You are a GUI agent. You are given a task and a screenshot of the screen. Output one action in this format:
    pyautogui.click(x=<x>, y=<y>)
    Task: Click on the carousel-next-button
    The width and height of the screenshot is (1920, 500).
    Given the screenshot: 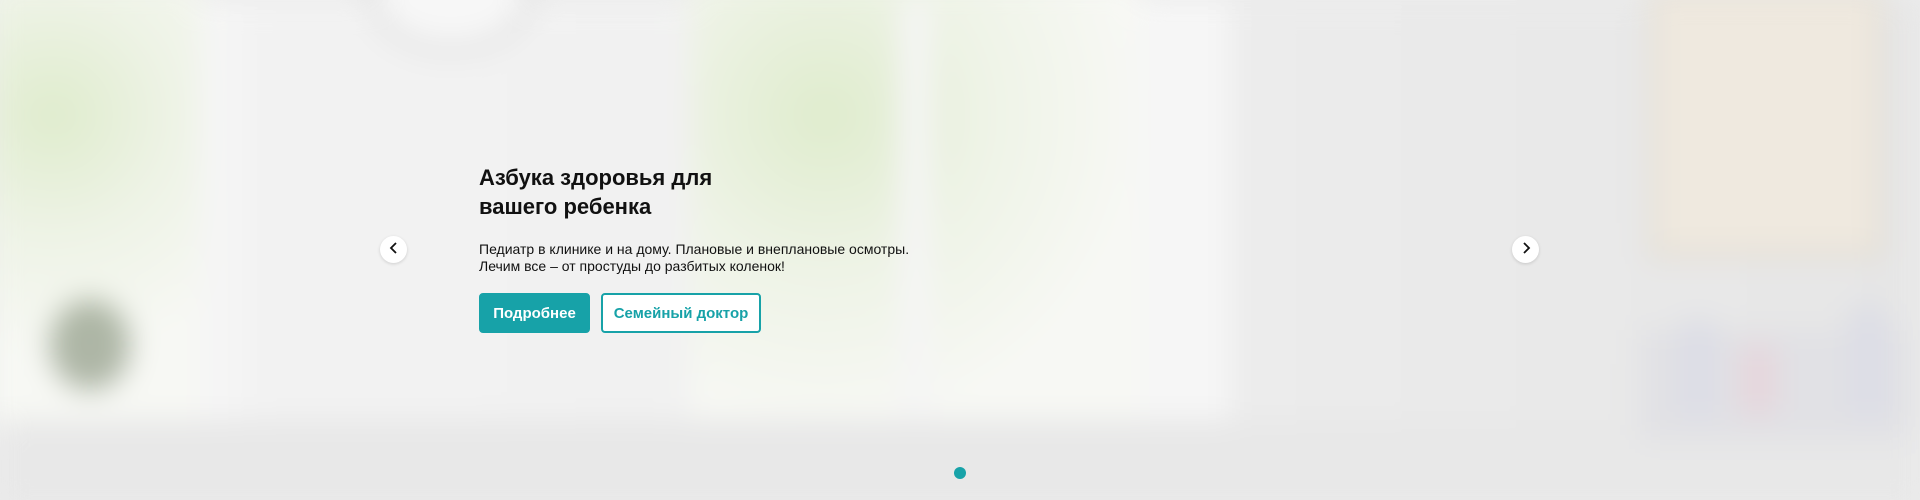 What is the action you would take?
    pyautogui.click(x=1525, y=249)
    